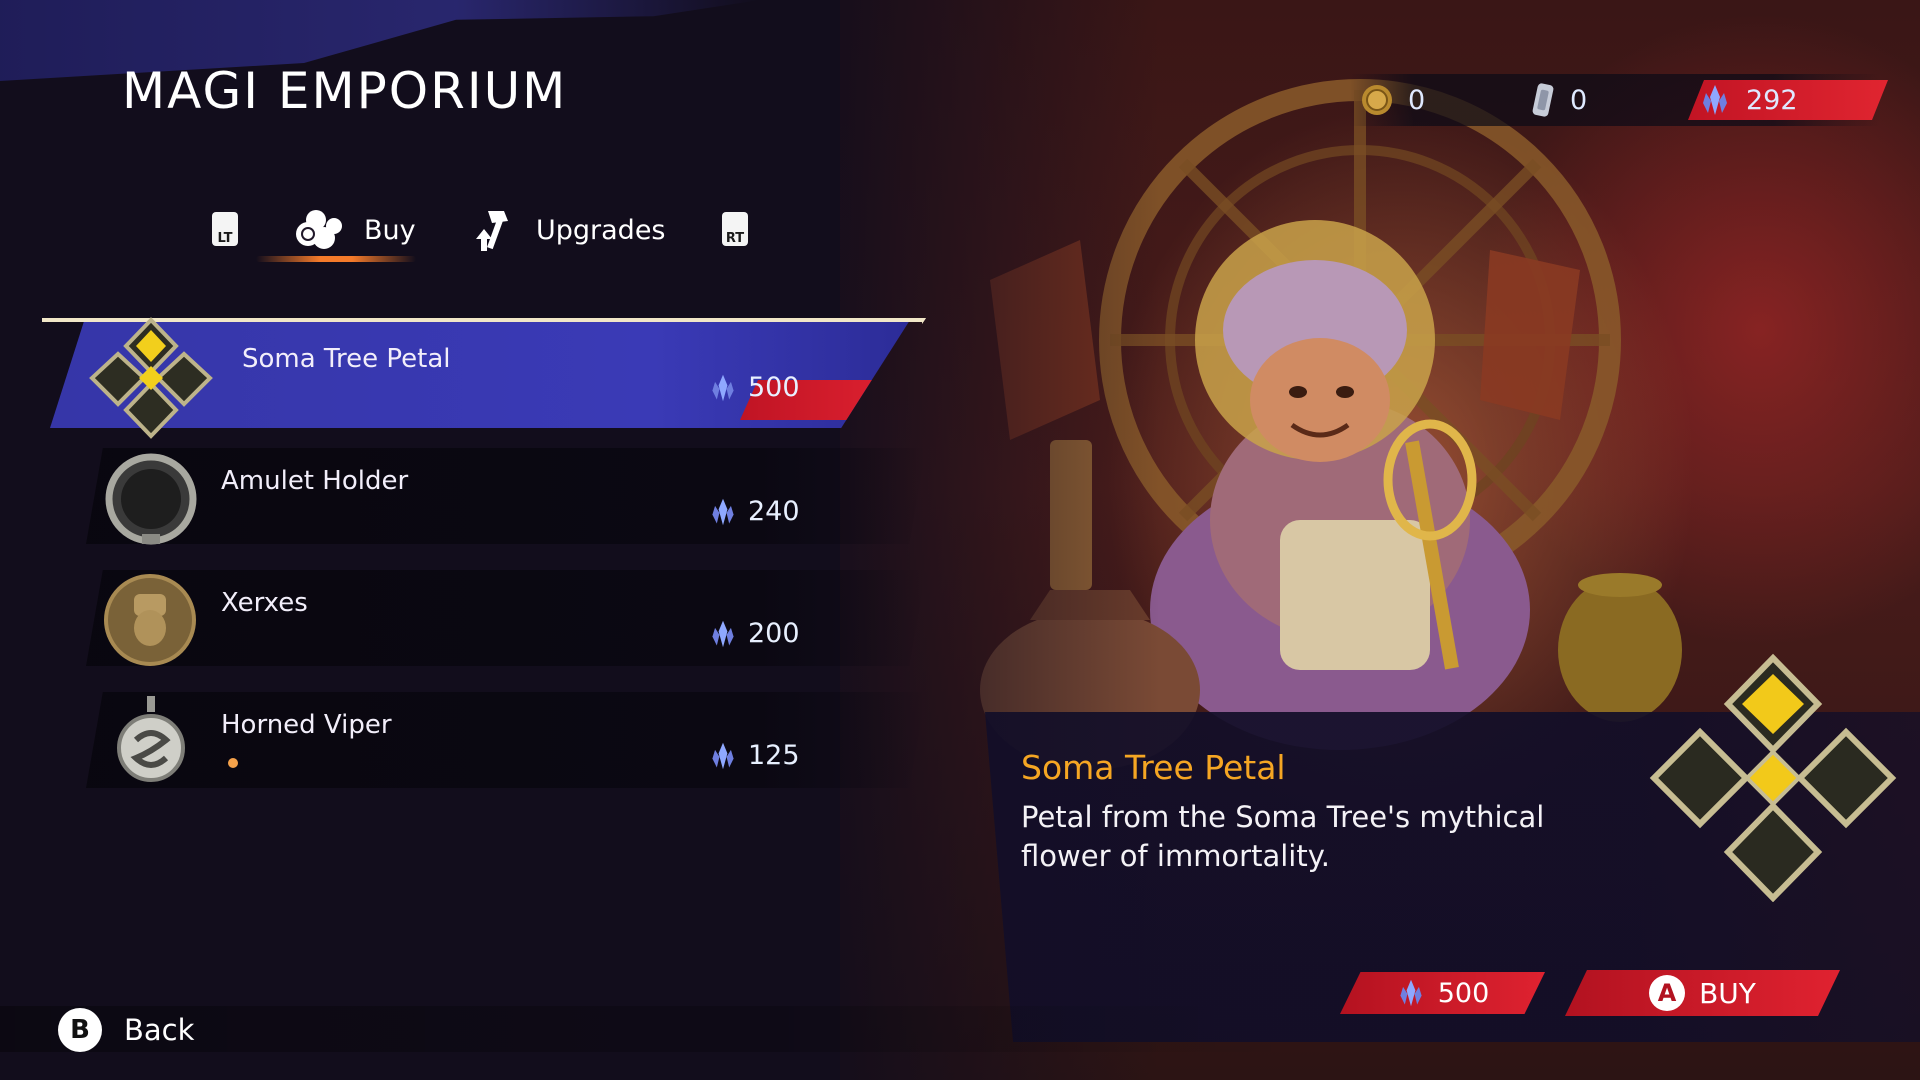  I want to click on xerxes-coin-icon, so click(150, 620).